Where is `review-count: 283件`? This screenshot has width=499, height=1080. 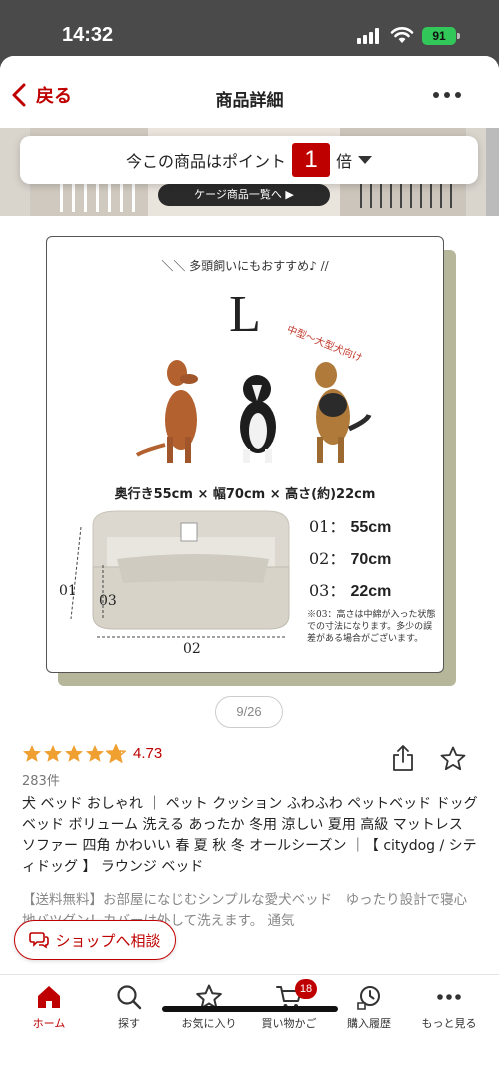 review-count: 283件 is located at coordinates (41, 779).